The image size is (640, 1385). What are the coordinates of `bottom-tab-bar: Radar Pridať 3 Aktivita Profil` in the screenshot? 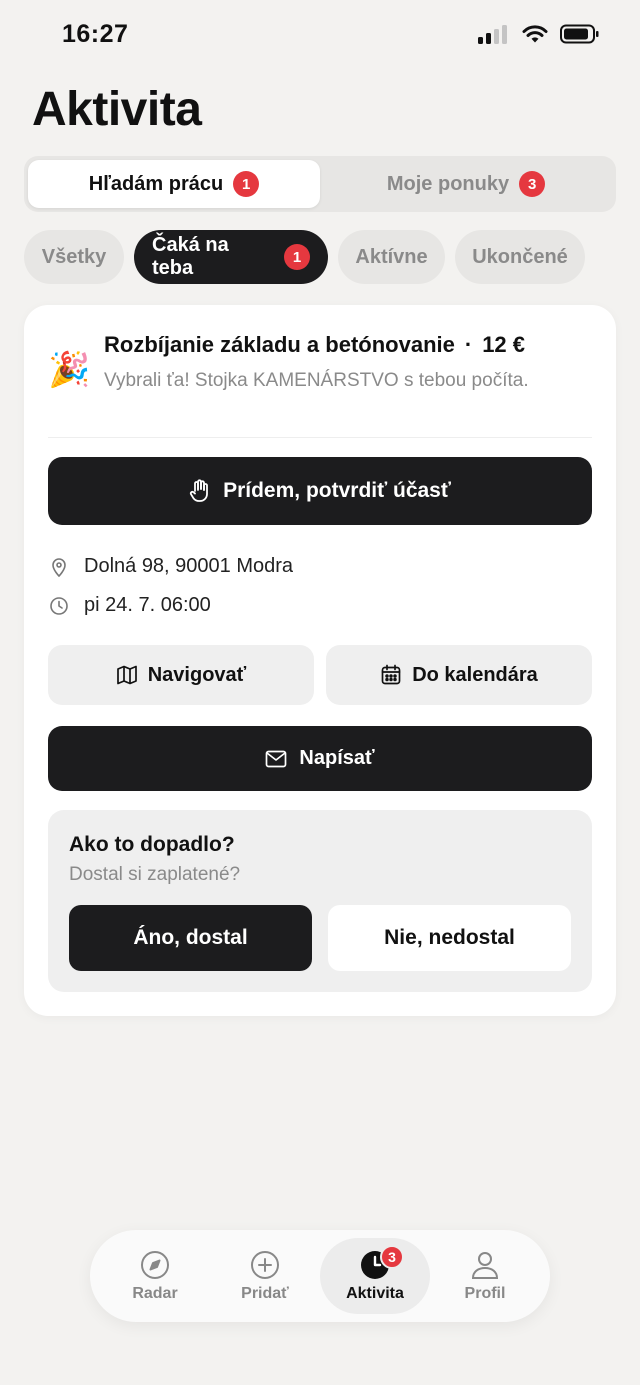 It's located at (320, 1276).